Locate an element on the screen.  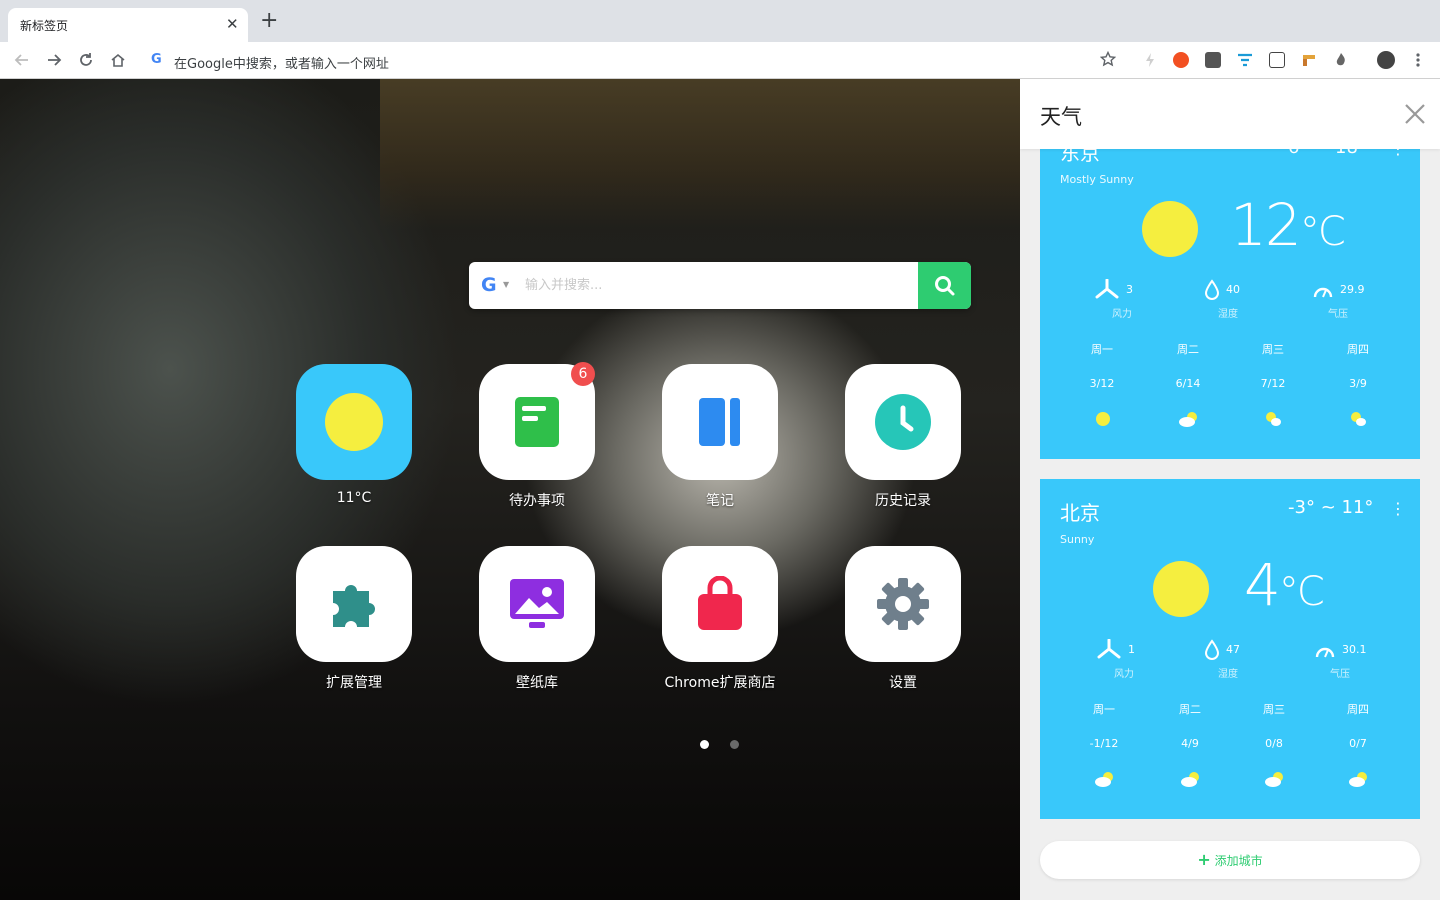
page-dot is located at coordinates (734, 744).